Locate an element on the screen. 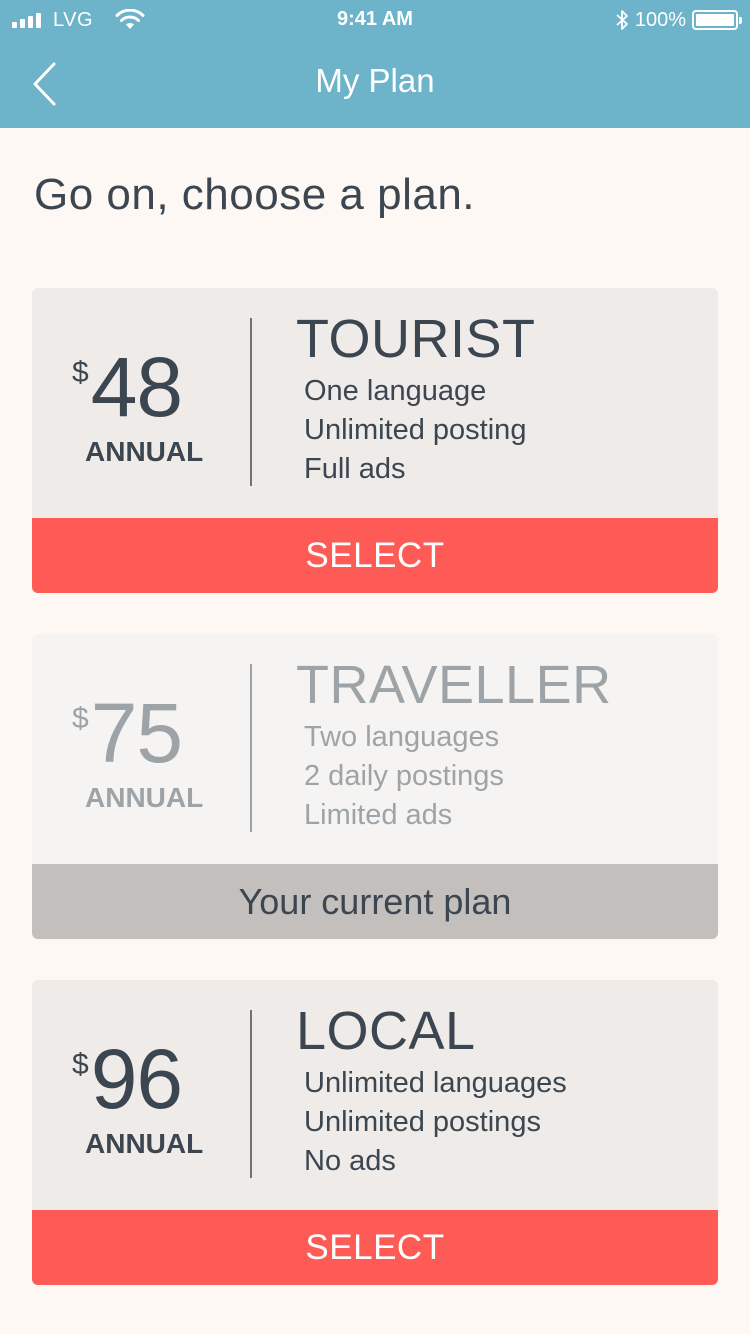 This screenshot has height=1334, width=750. plan-feature: 2 daily postings is located at coordinates (404, 776).